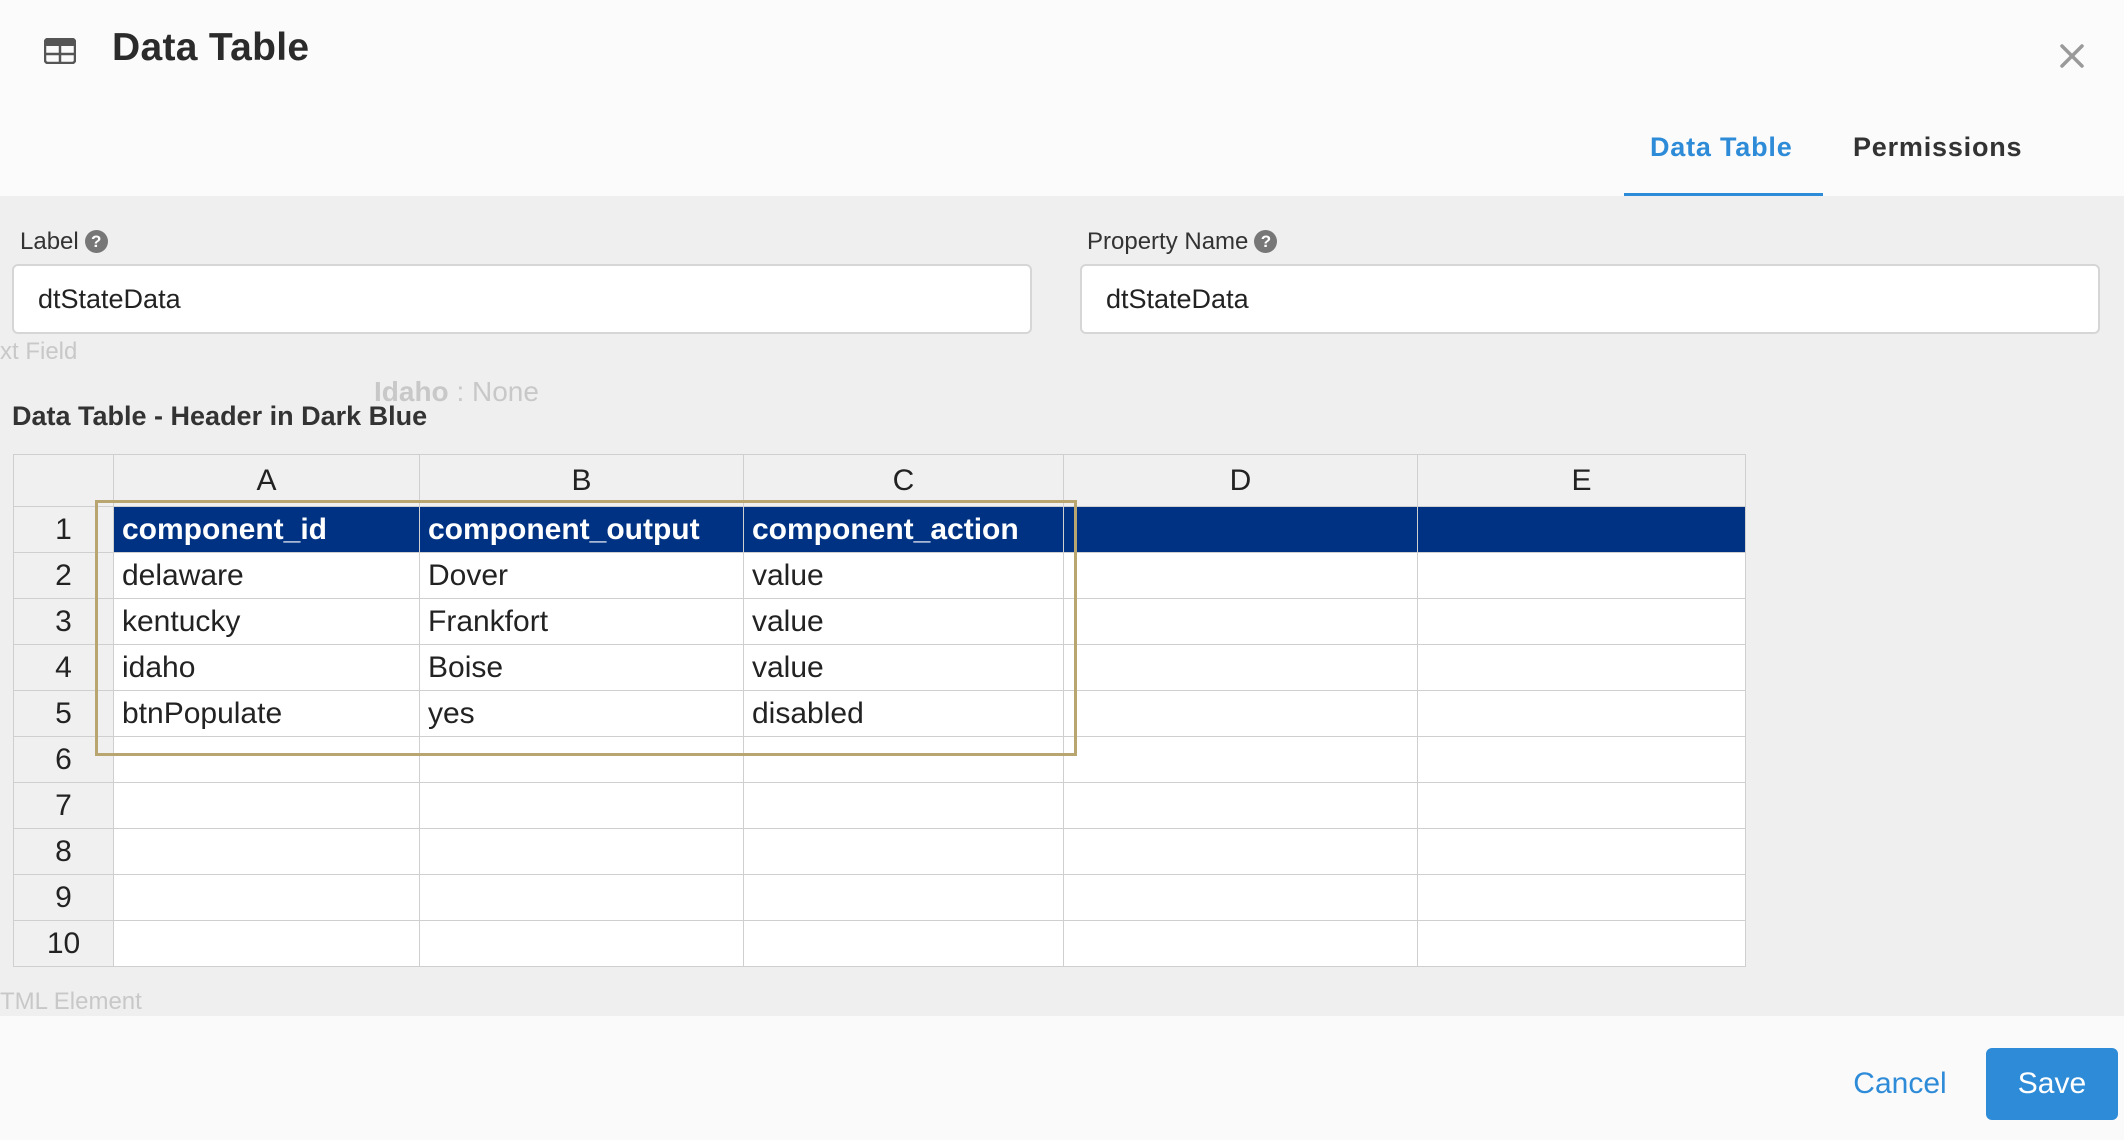 This screenshot has width=2124, height=1140. Describe the element at coordinates (63, 805) in the screenshot. I see `row-number: 7` at that location.